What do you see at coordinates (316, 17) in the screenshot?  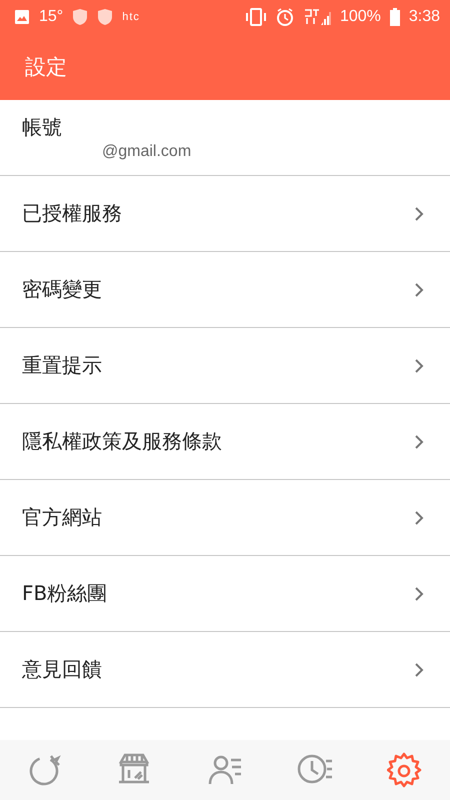 I see `signal-icon` at bounding box center [316, 17].